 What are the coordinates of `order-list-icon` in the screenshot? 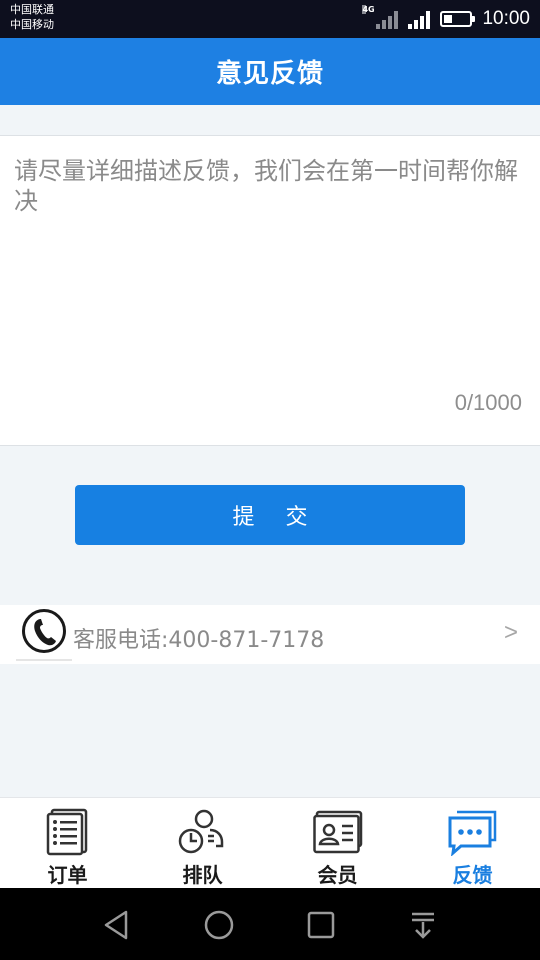 It's located at (66, 832).